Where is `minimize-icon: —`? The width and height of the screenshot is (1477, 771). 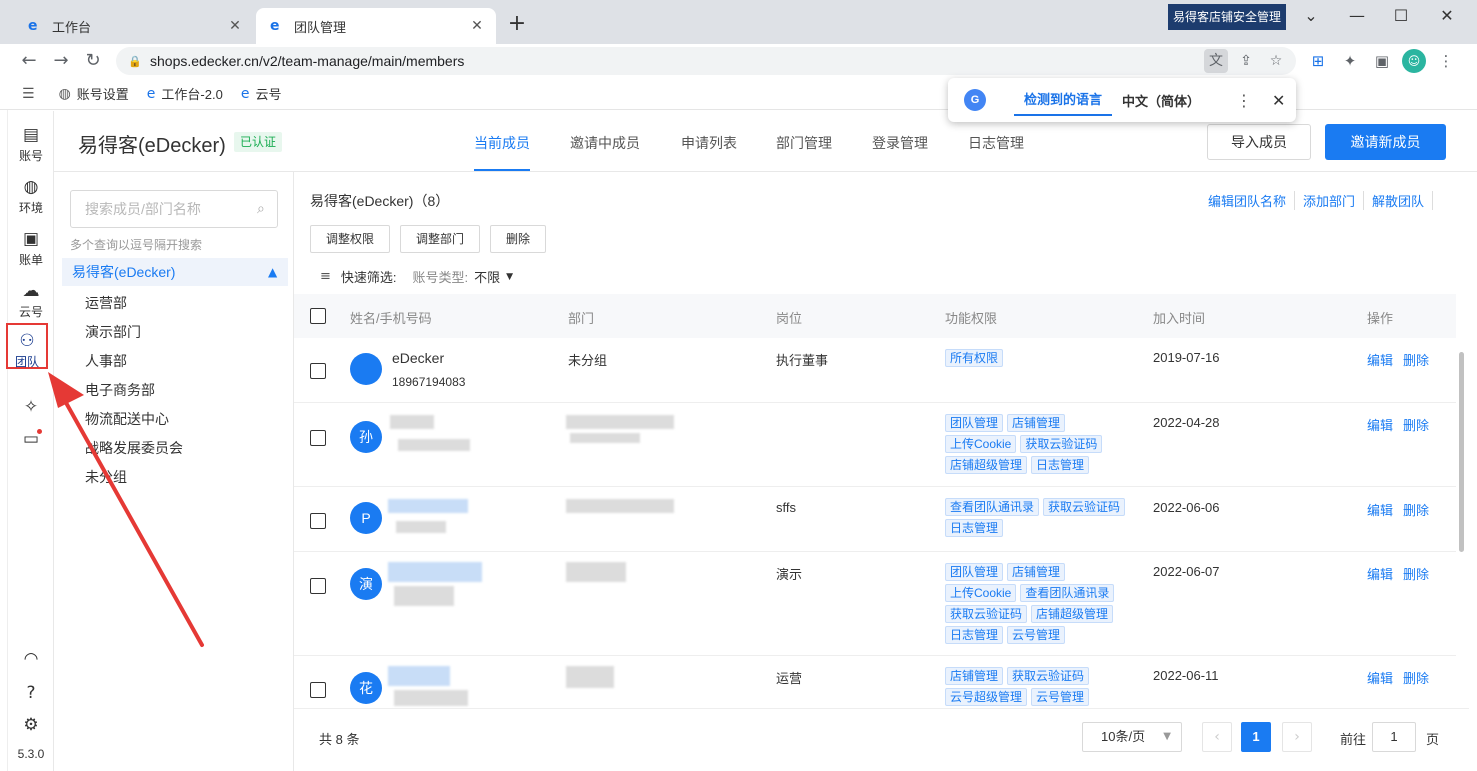
minimize-icon: — is located at coordinates (1357, 16).